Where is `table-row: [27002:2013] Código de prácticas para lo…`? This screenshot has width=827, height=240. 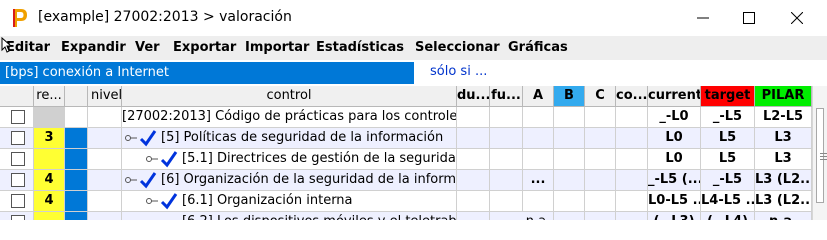
table-row: [27002:2013] Código de prácticas para lo… is located at coordinates (406, 117).